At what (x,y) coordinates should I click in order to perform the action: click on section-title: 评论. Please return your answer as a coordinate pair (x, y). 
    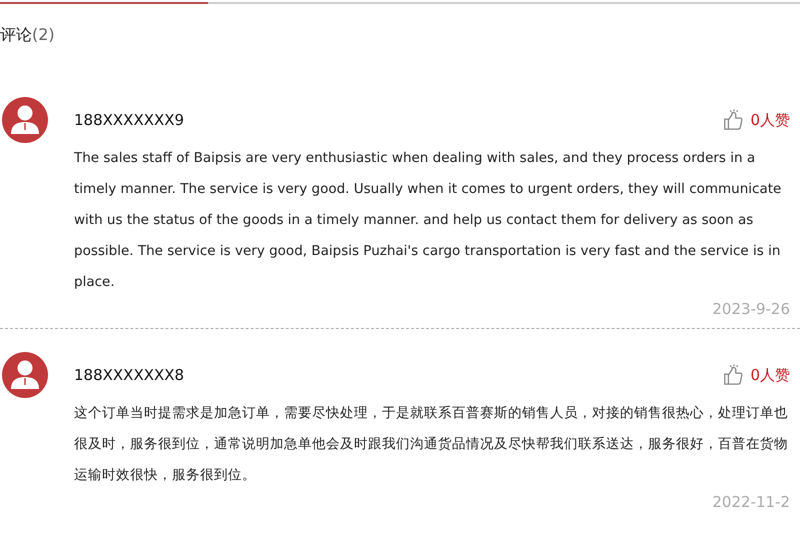
    Looking at the image, I should click on (16, 34).